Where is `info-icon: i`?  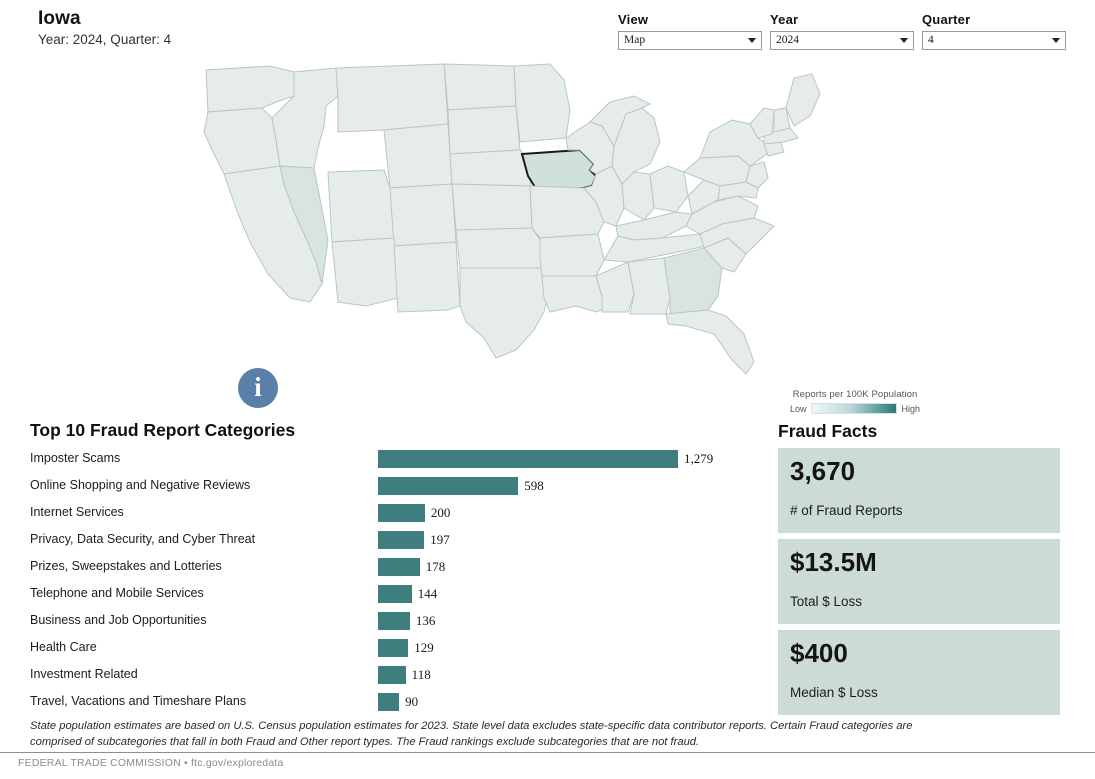 info-icon: i is located at coordinates (258, 388).